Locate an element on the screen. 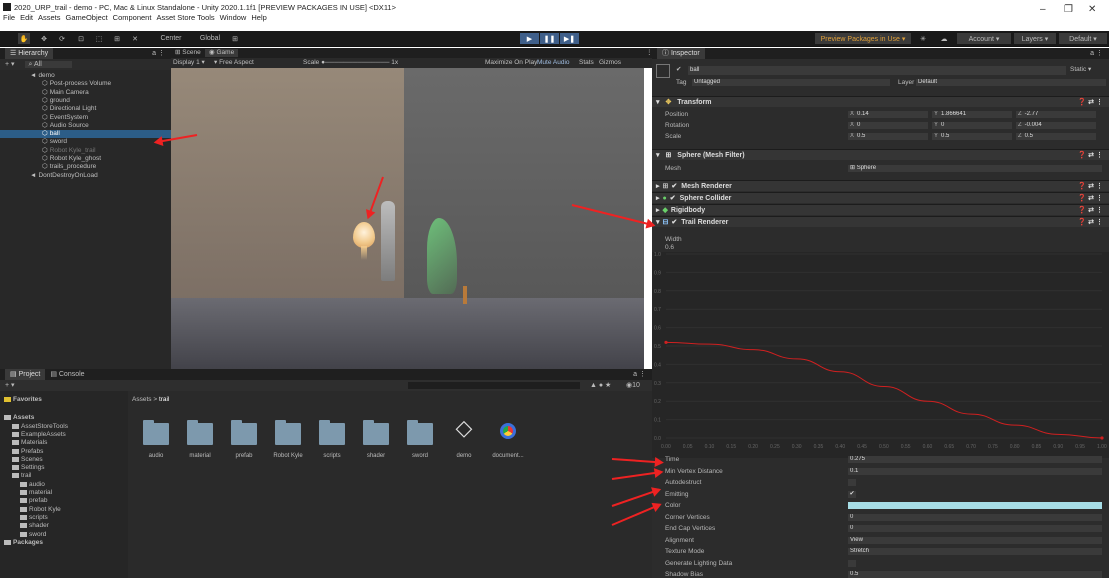 Image resolution: width=1109 pixels, height=578 pixels. unity-scene-icon: ◇ is located at coordinates (464, 429).